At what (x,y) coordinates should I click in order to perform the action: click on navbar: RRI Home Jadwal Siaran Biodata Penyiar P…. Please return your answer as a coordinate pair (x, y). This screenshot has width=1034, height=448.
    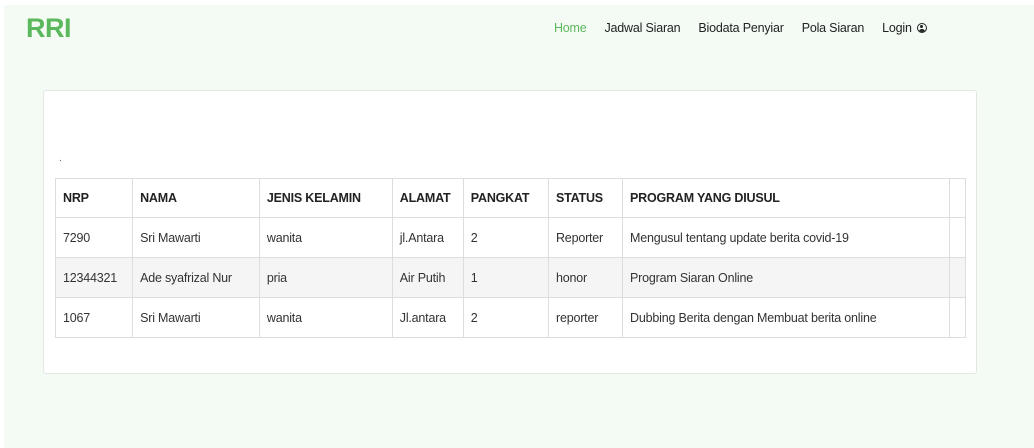
    Looking at the image, I should click on (519, 38).